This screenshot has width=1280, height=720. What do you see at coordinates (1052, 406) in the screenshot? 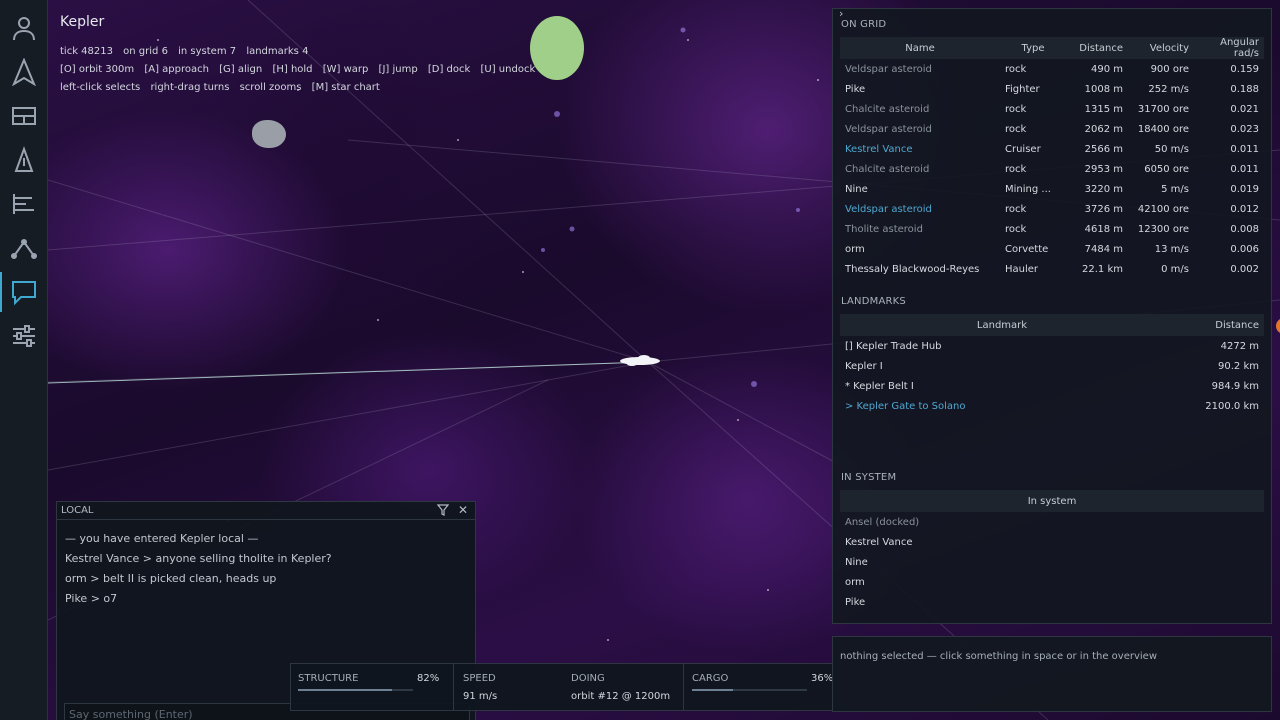
I see `landmark-row: > Kepler Gate to Solano 2100.0 km` at bounding box center [1052, 406].